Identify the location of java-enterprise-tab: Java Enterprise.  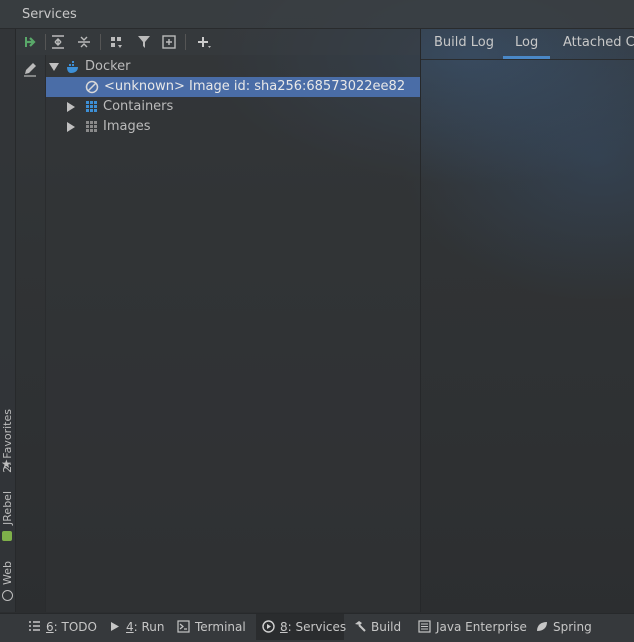
(469, 627).